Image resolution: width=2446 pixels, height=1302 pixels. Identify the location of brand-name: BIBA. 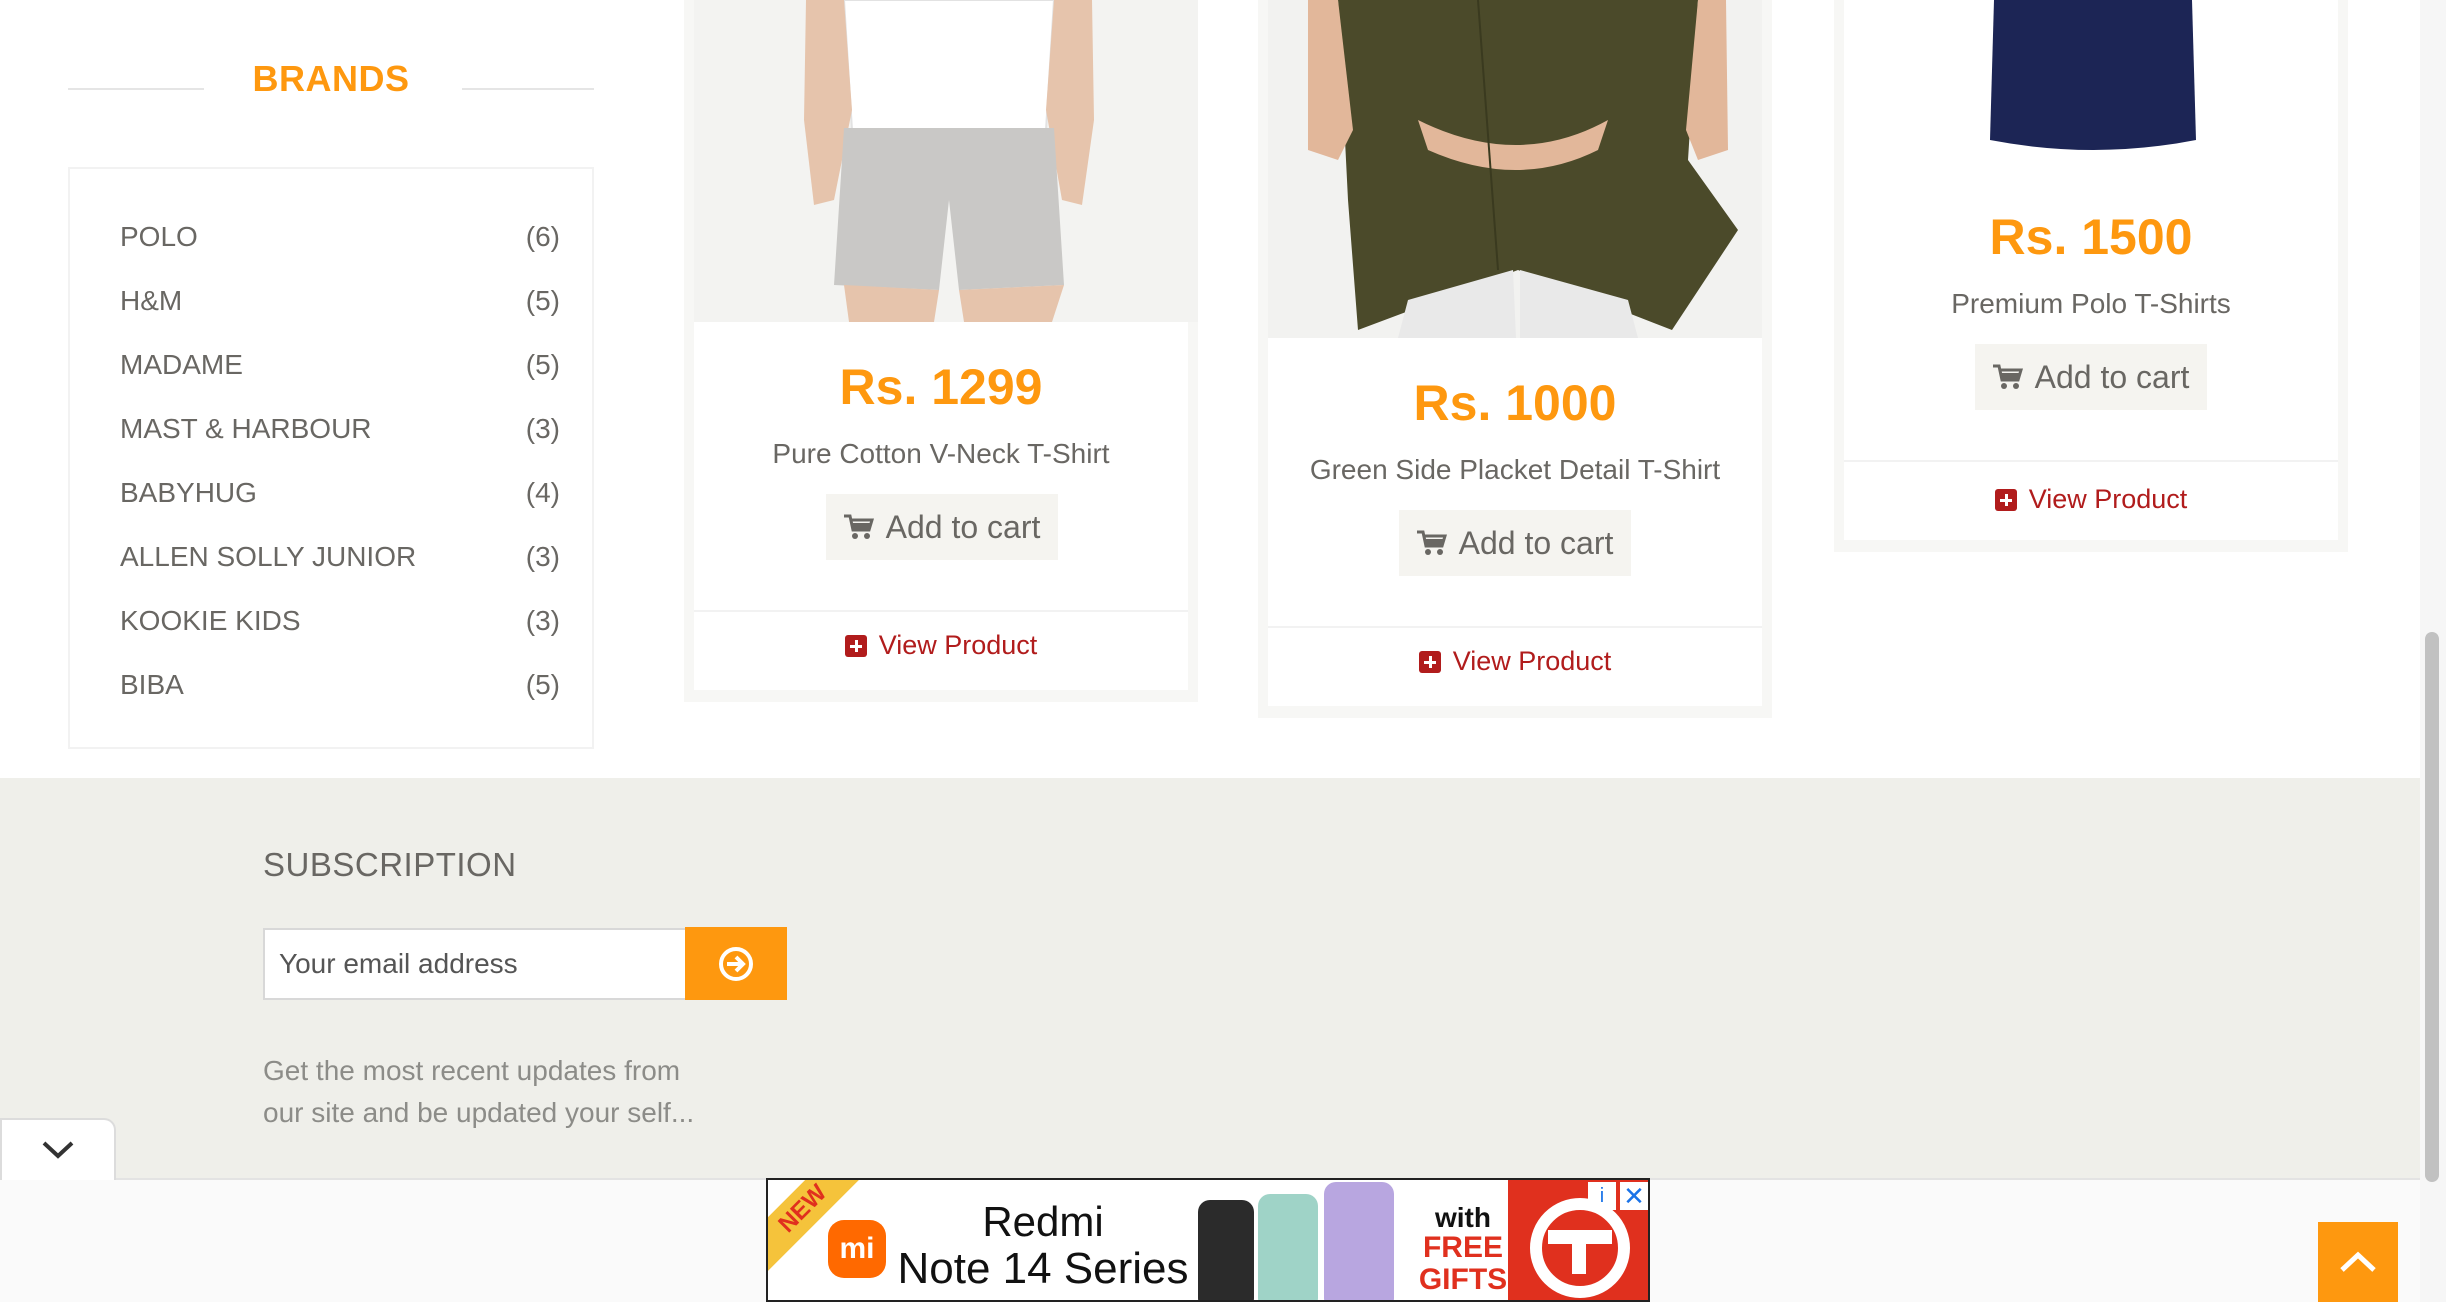
(152, 684).